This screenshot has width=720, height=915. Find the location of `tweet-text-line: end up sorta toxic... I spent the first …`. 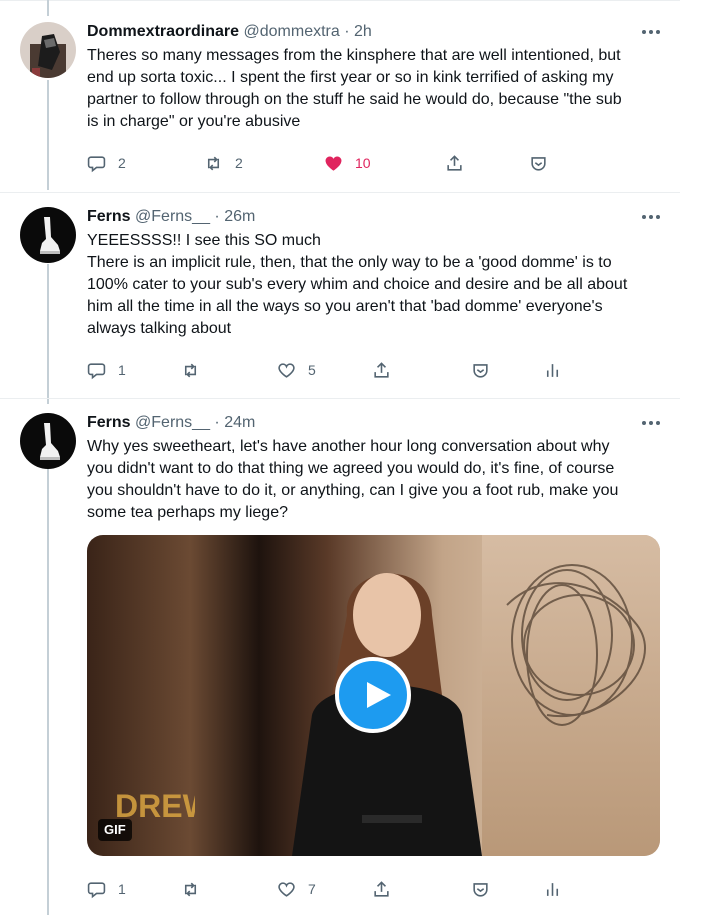

tweet-text-line: end up sorta toxic... I spent the first … is located at coordinates (350, 77).